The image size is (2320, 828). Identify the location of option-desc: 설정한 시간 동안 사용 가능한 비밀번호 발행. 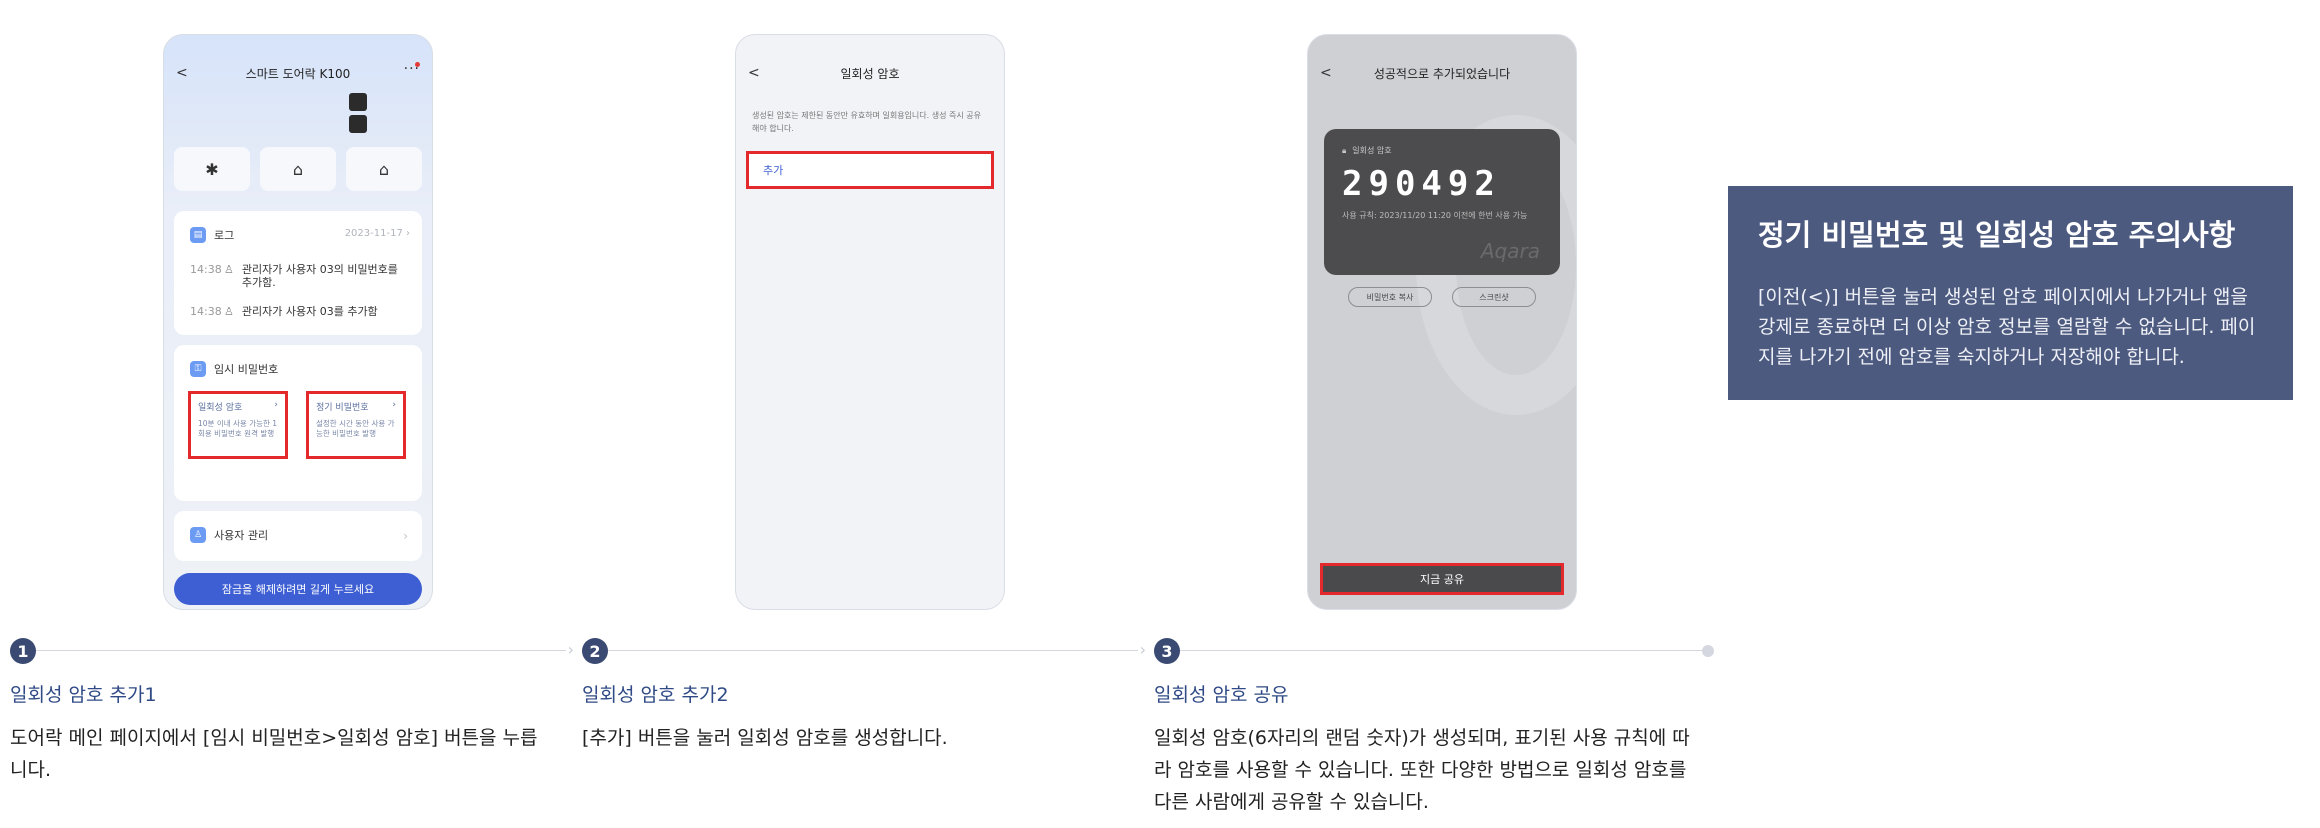
(355, 428).